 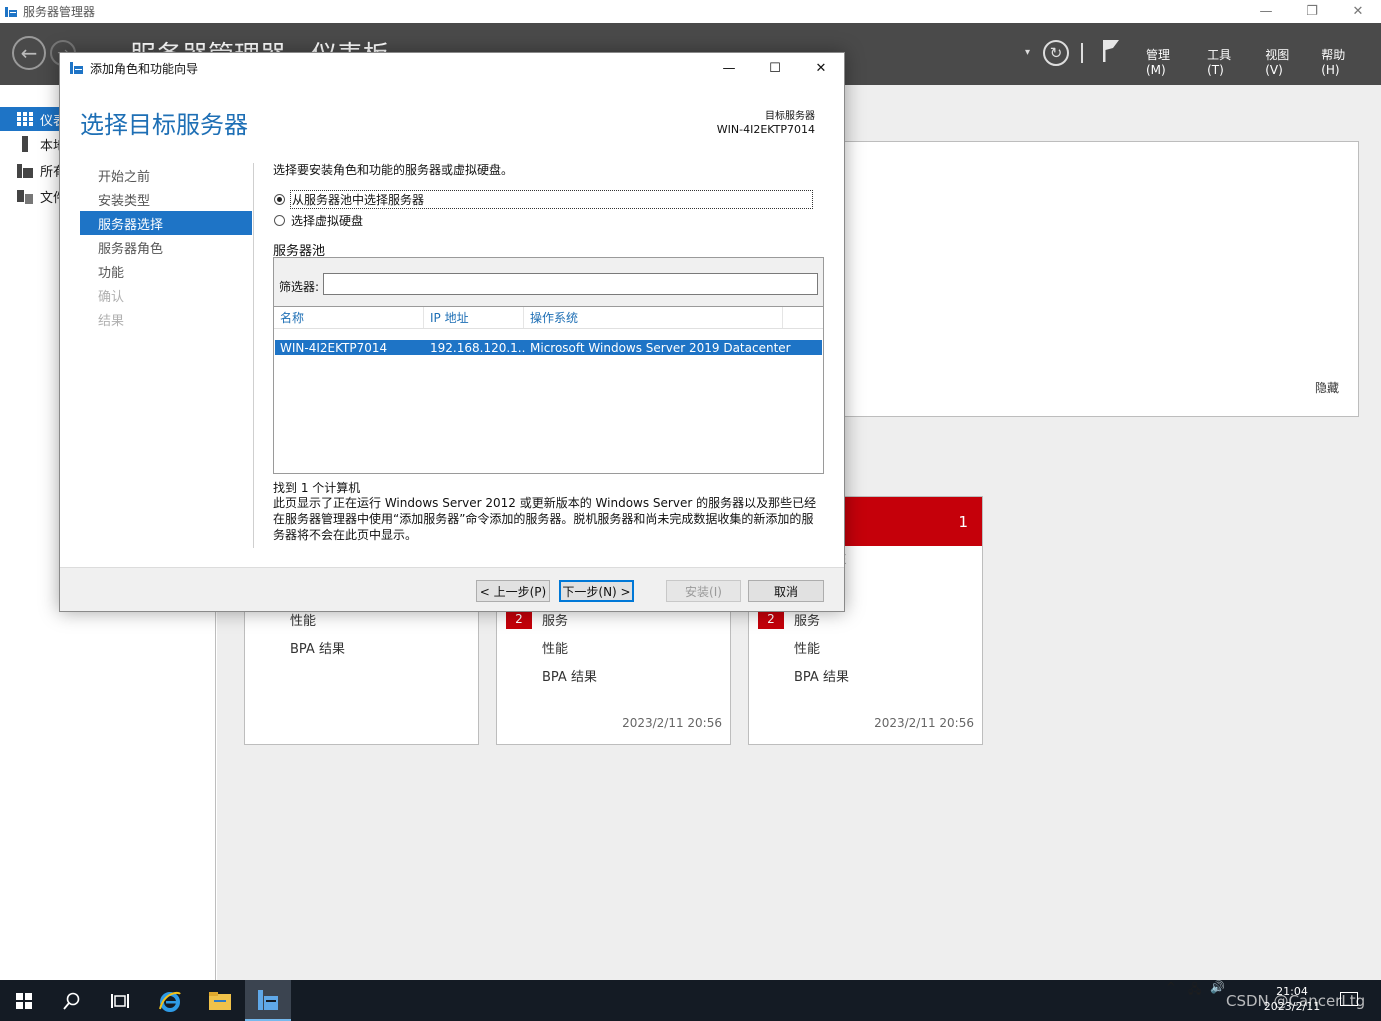 I want to click on destination-value: WIN-4I2EKTP7014, so click(x=765, y=129).